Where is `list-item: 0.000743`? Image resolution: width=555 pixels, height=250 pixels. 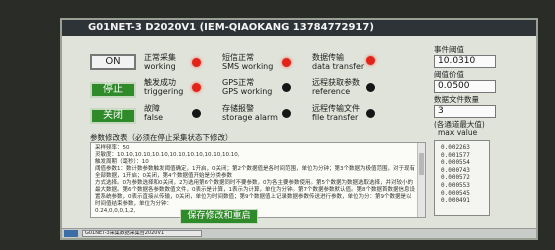
list-item: 0.000743 is located at coordinates (455, 170).